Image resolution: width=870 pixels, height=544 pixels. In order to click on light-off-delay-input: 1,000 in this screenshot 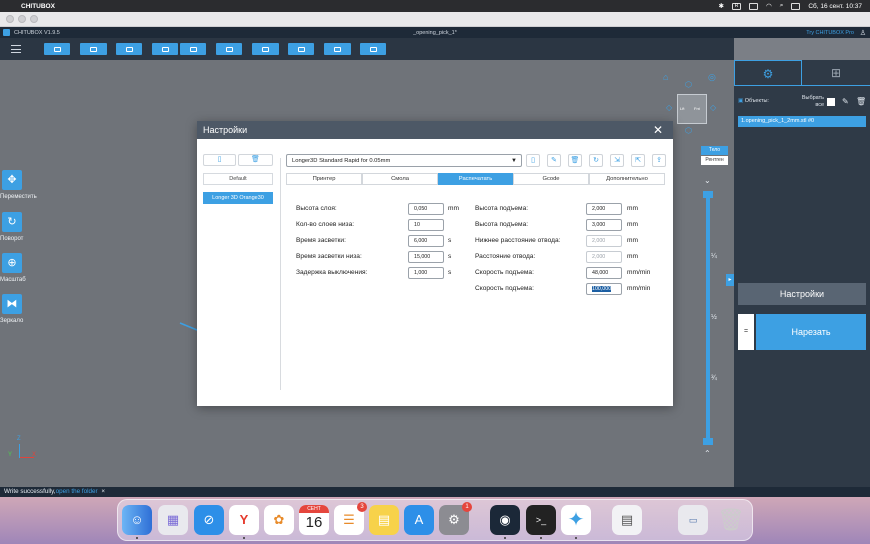, I will do `click(426, 273)`.